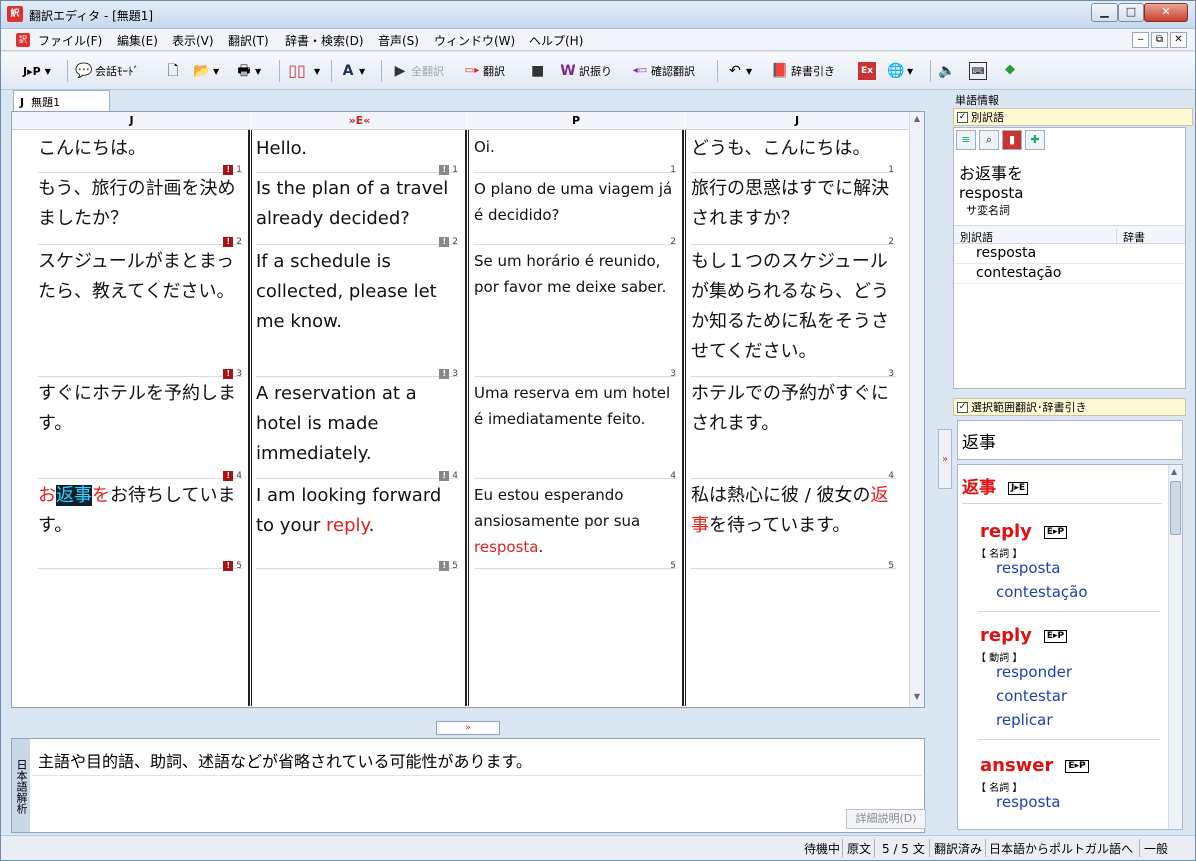  Describe the element at coordinates (1104, 12) in the screenshot. I see `minimize-button: ▁` at that location.